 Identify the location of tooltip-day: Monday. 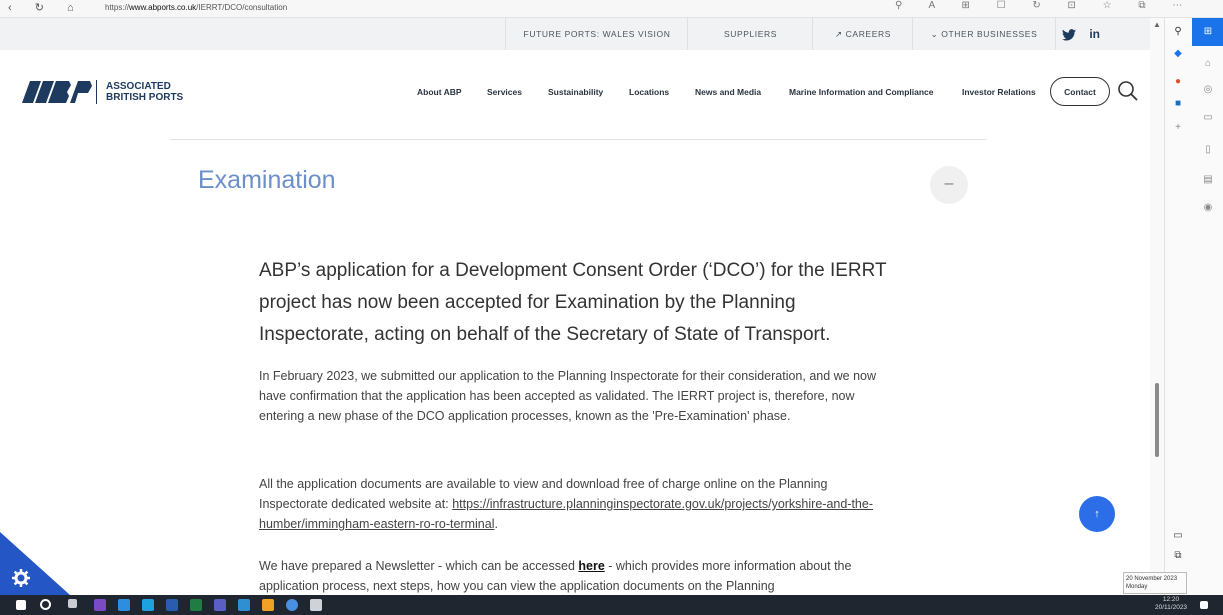
(1137, 587).